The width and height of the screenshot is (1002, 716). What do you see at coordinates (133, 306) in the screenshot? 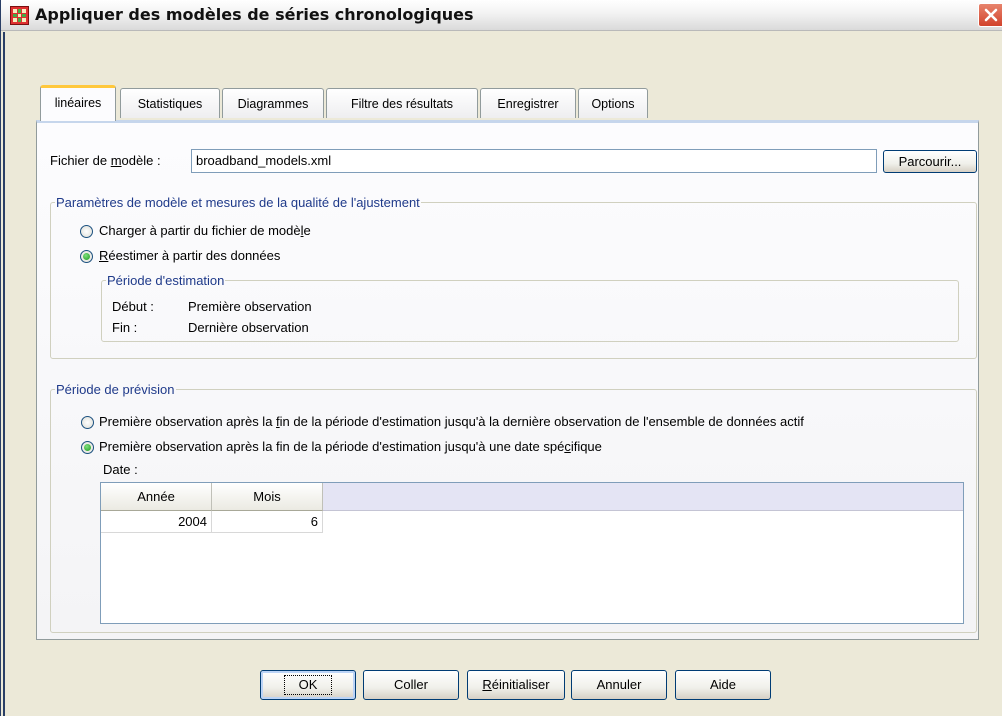
I see `estimation-start-label: Début :` at bounding box center [133, 306].